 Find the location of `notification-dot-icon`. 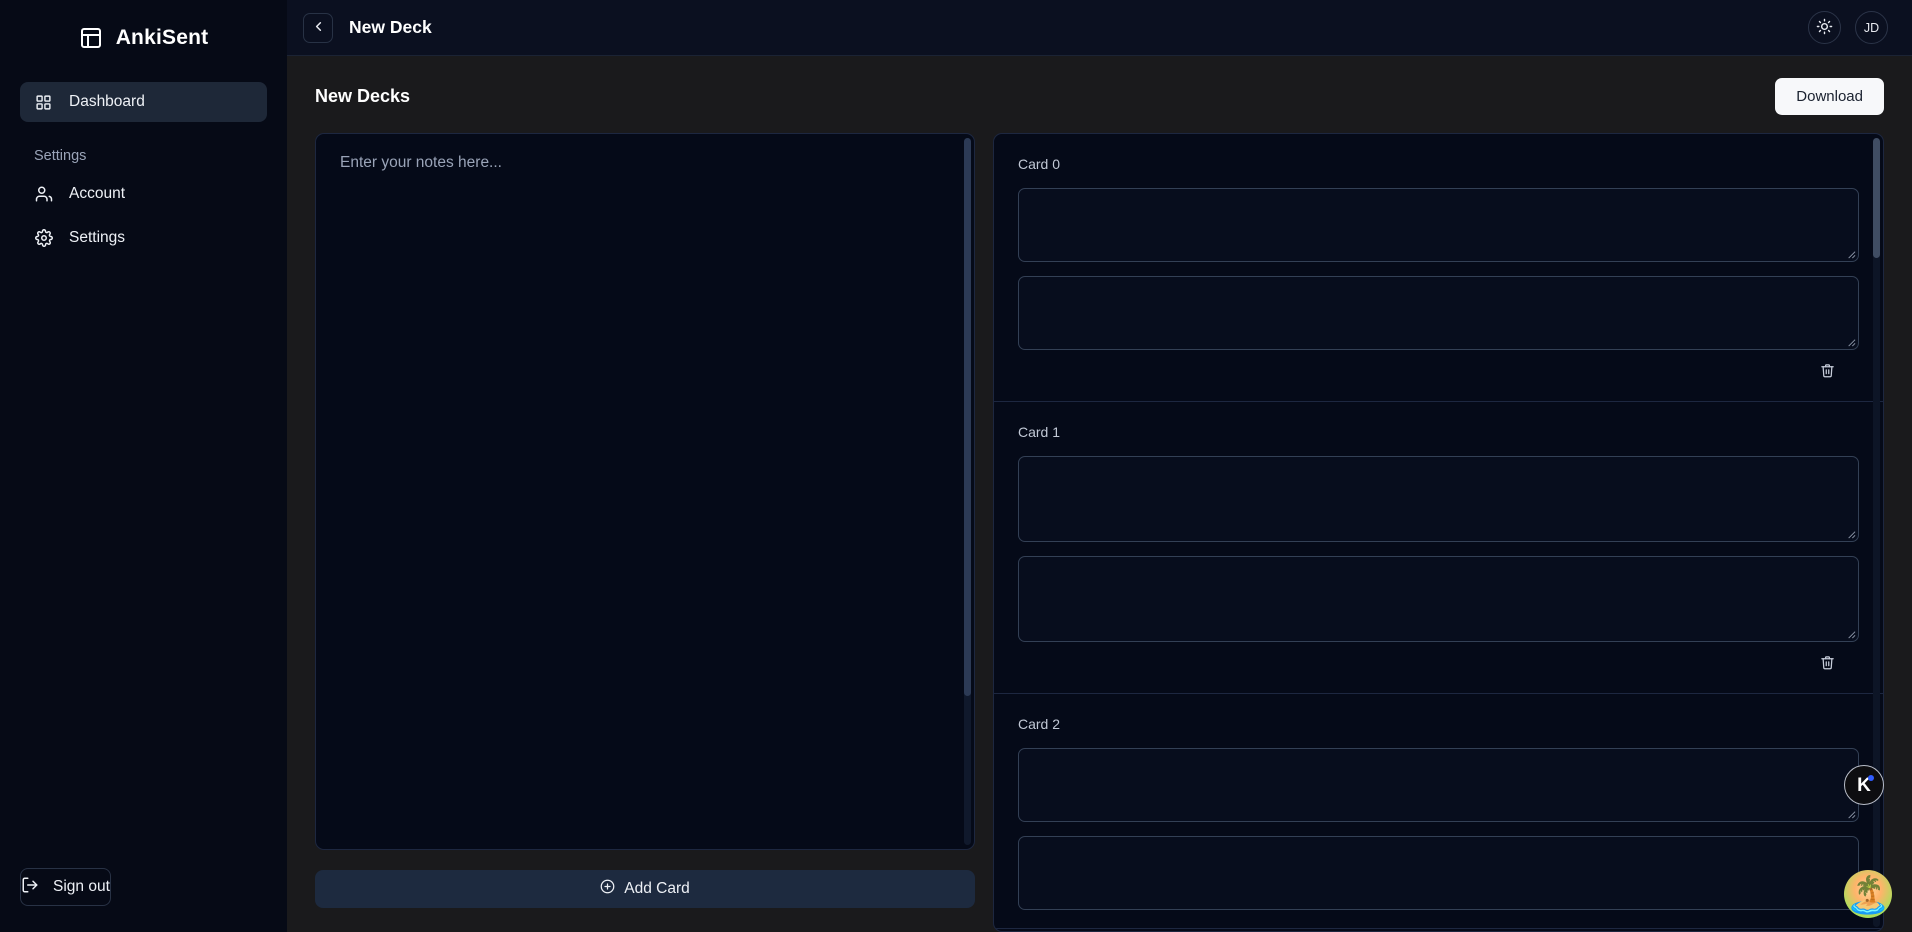

notification-dot-icon is located at coordinates (1871, 778).